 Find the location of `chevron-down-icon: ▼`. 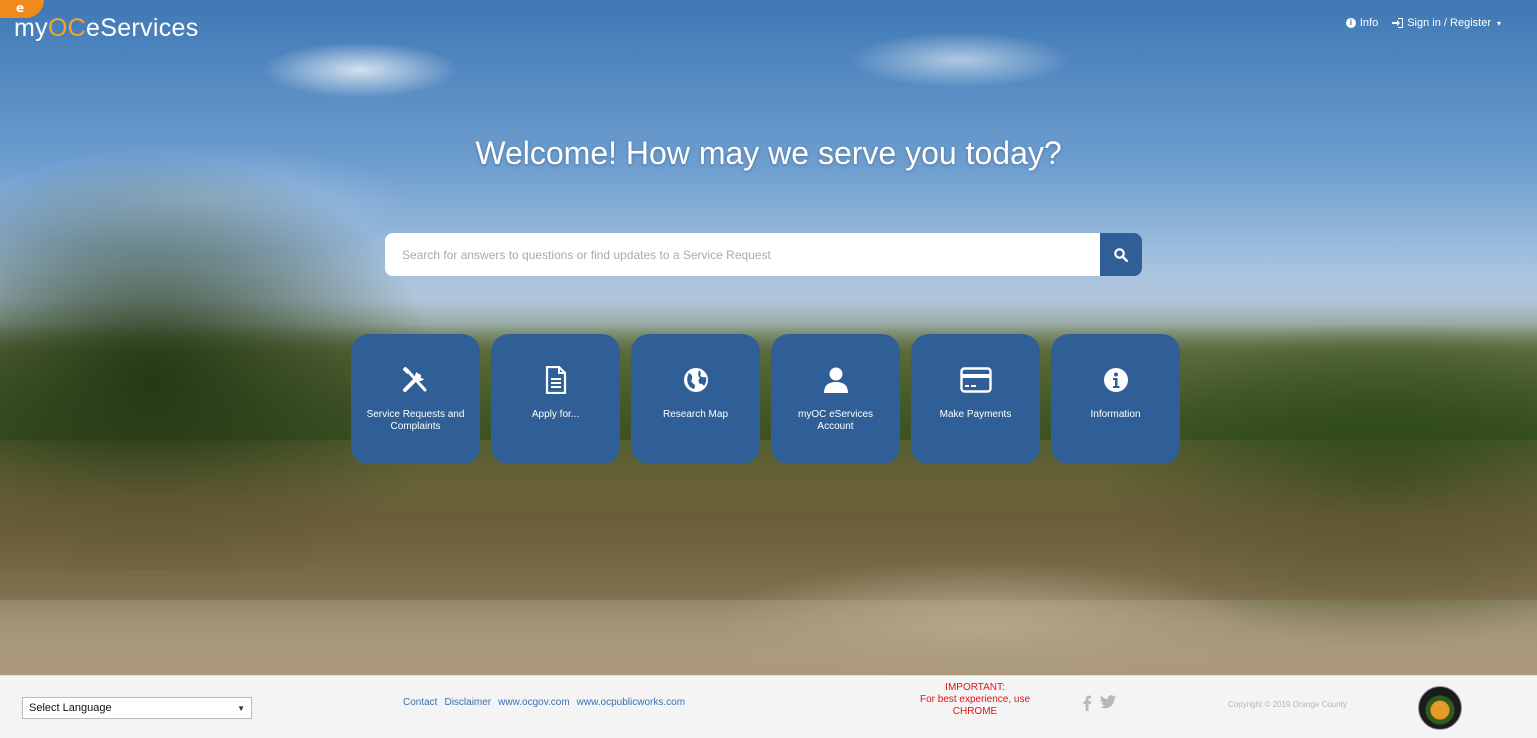

chevron-down-icon: ▼ is located at coordinates (241, 708).